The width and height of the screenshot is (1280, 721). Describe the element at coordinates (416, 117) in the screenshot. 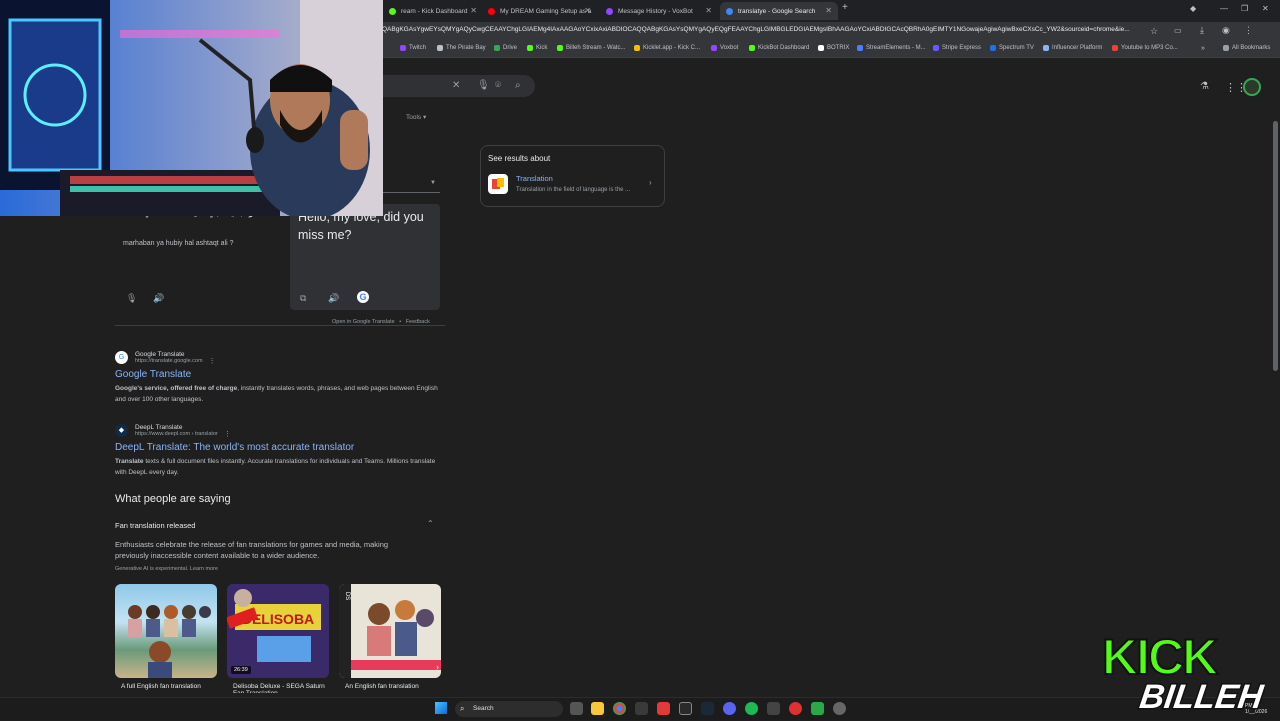

I see `tools-menu: Tools ▾` at that location.